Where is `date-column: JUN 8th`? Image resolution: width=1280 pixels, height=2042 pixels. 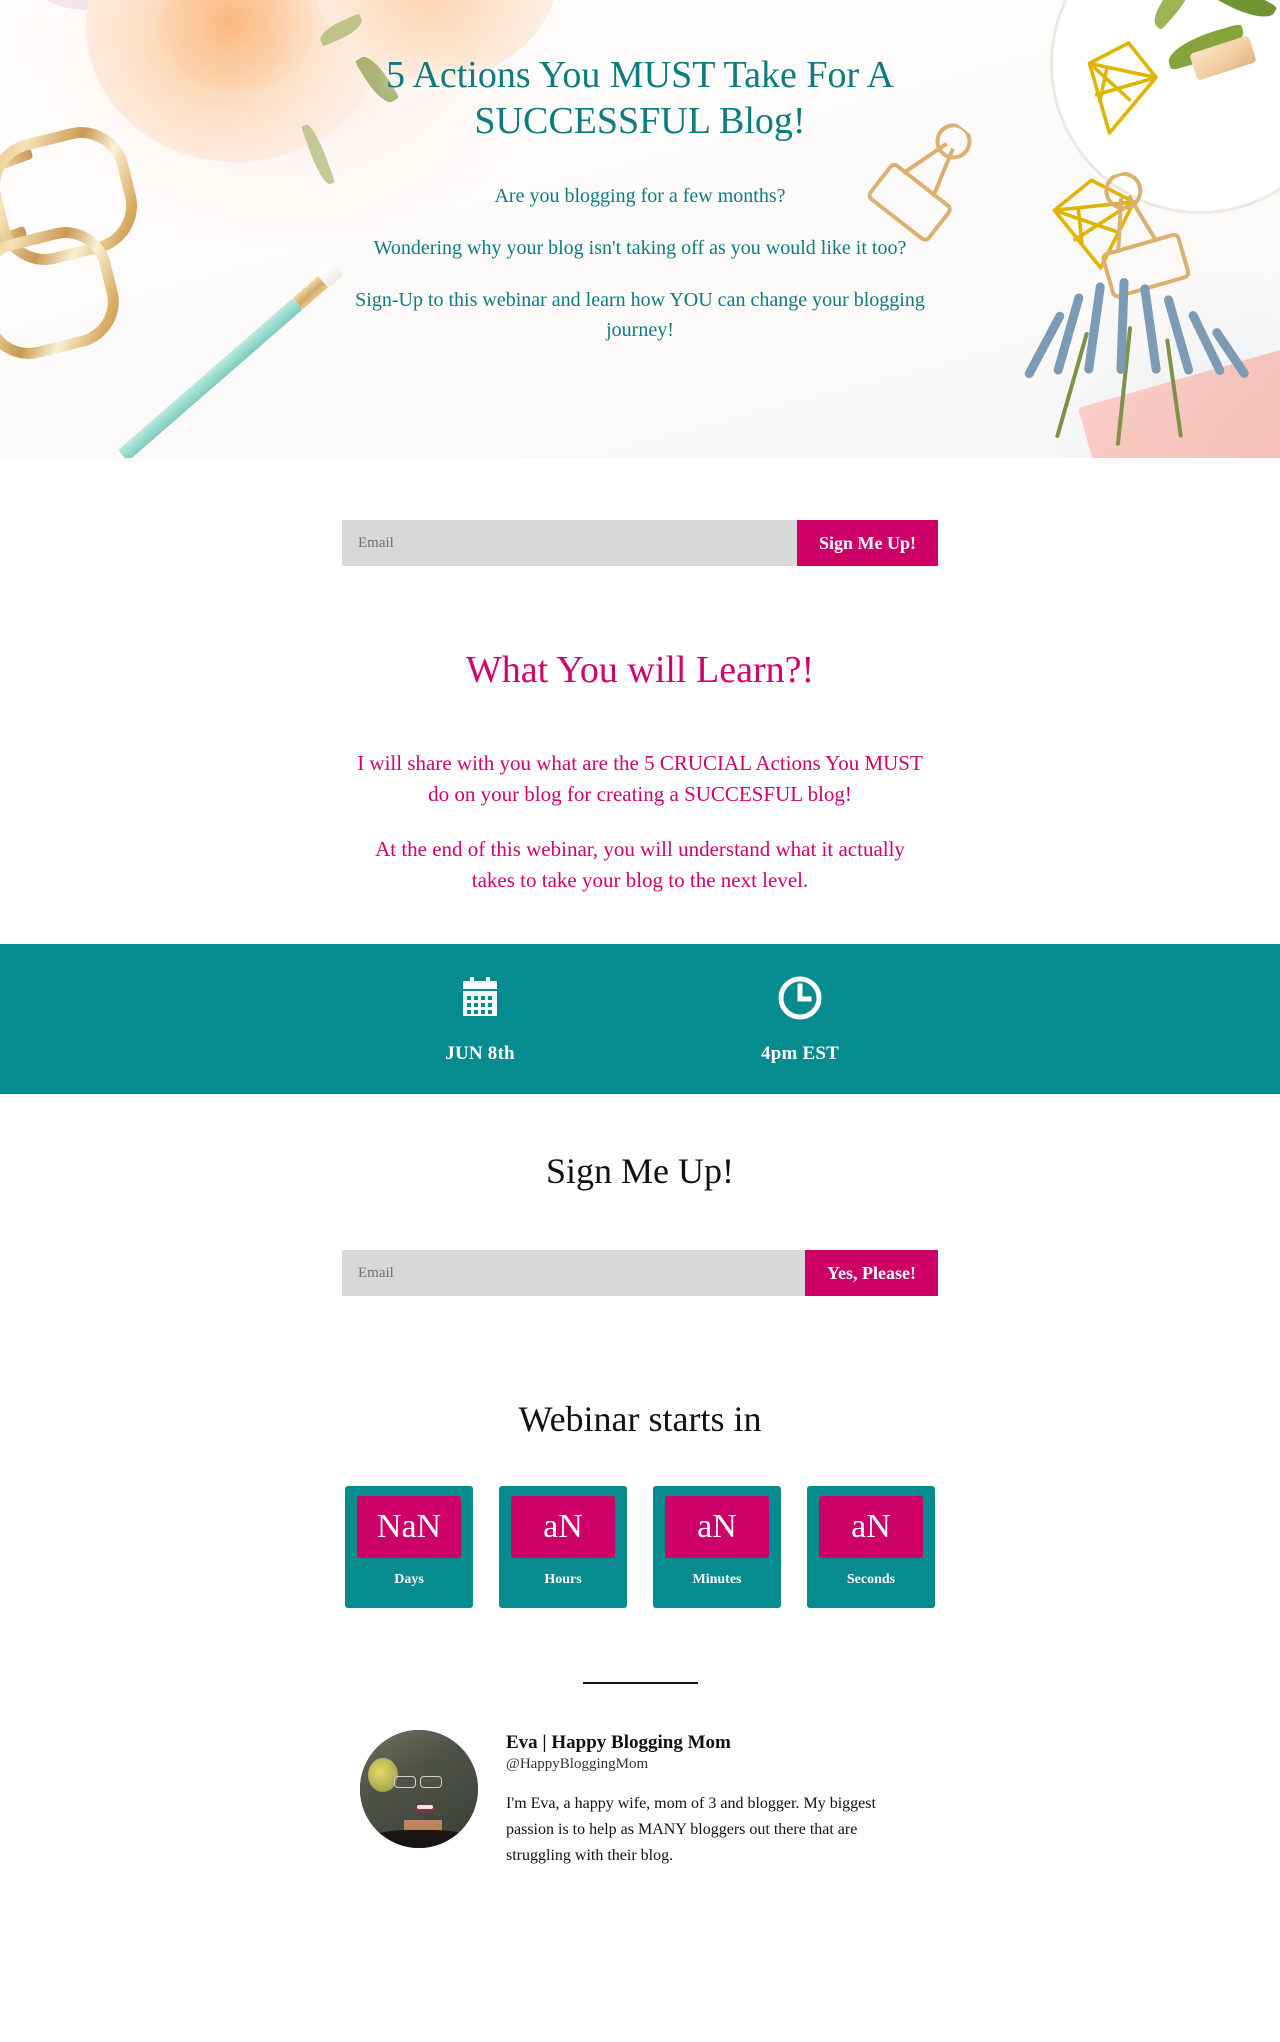
date-column: JUN 8th is located at coordinates (480, 1019).